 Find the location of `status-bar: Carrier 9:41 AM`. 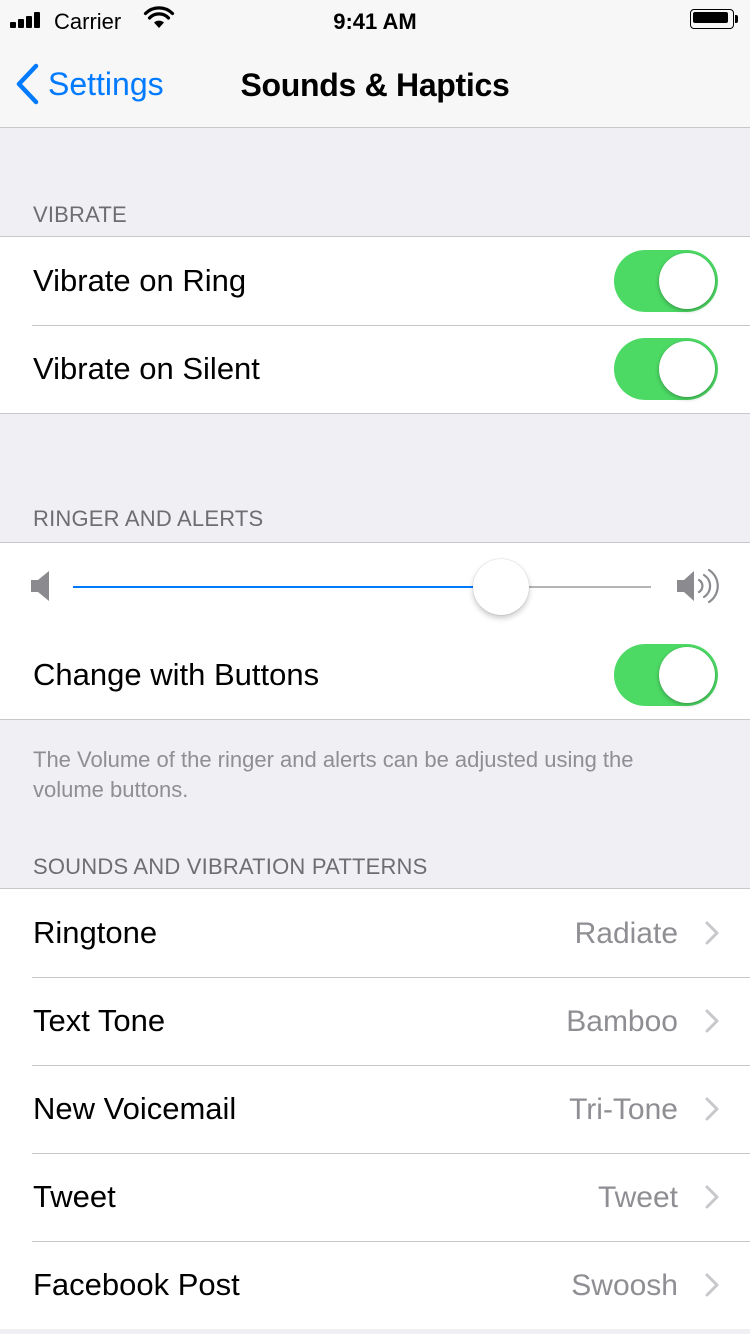

status-bar: Carrier 9:41 AM is located at coordinates (375, 20).